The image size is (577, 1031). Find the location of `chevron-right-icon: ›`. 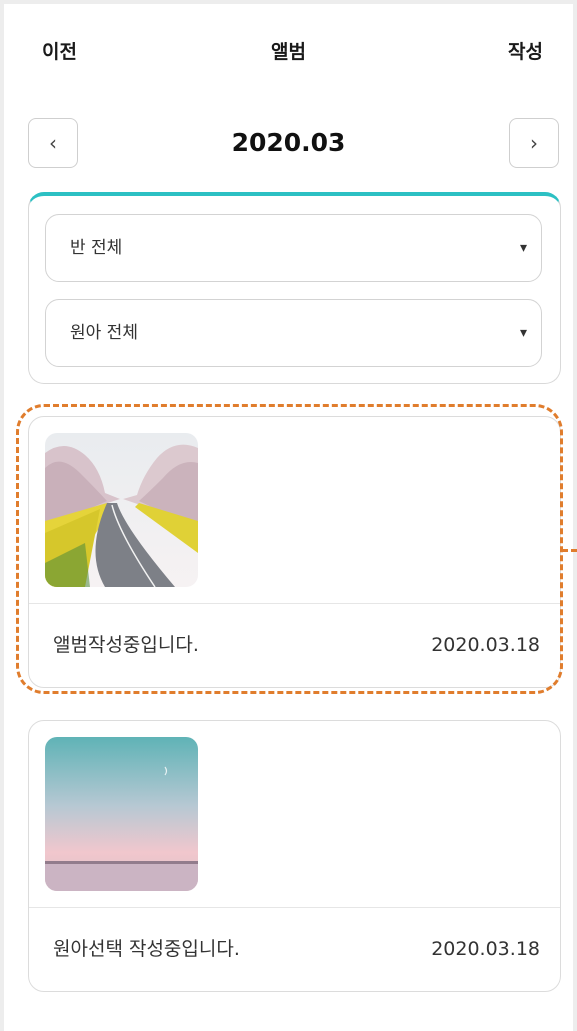

chevron-right-icon: › is located at coordinates (534, 143).